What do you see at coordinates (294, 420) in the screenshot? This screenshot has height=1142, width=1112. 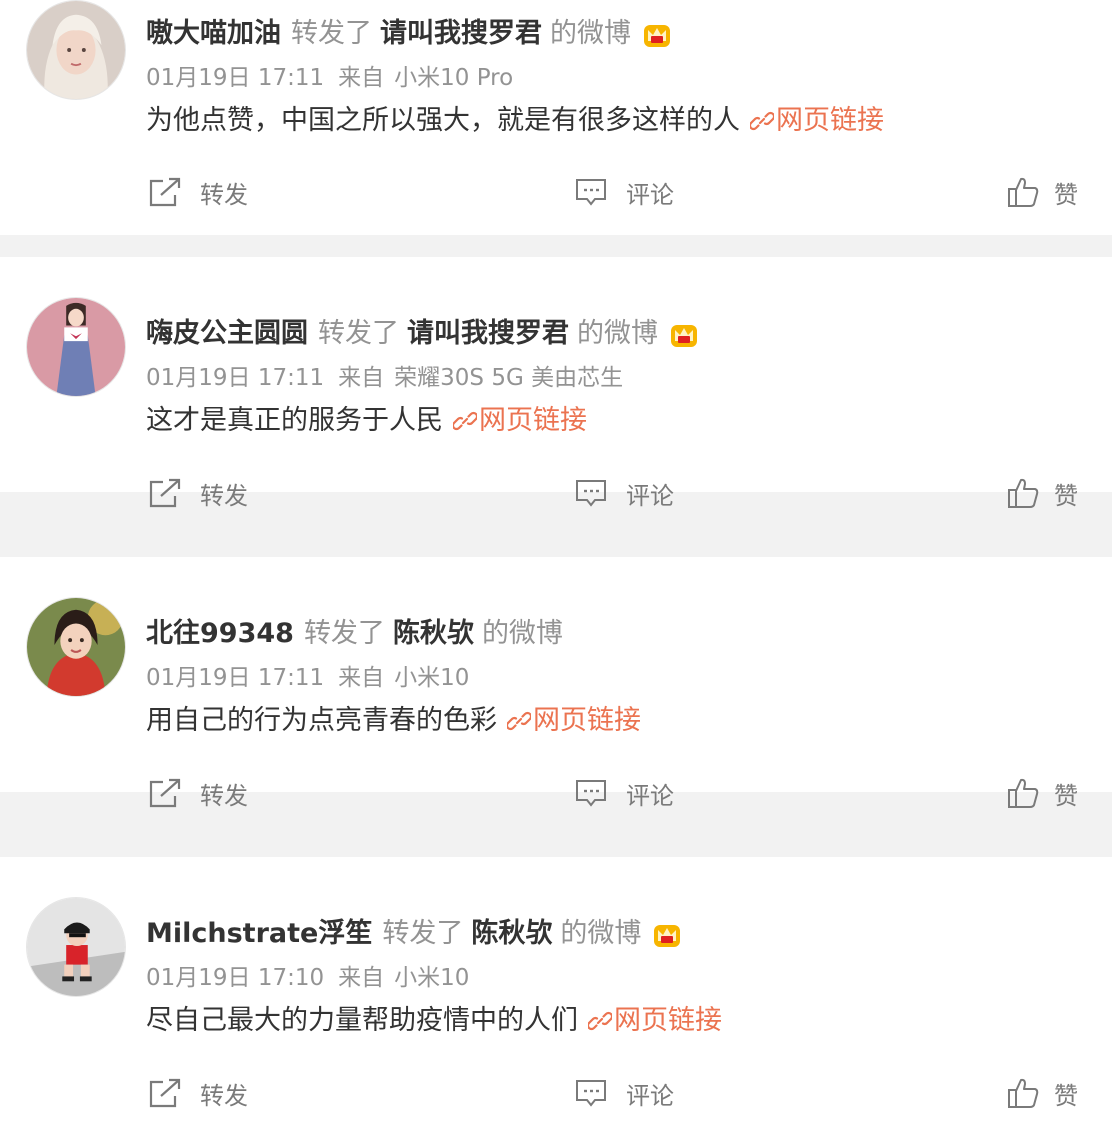 I see `post-body: 这才是真正的服务于人民` at bounding box center [294, 420].